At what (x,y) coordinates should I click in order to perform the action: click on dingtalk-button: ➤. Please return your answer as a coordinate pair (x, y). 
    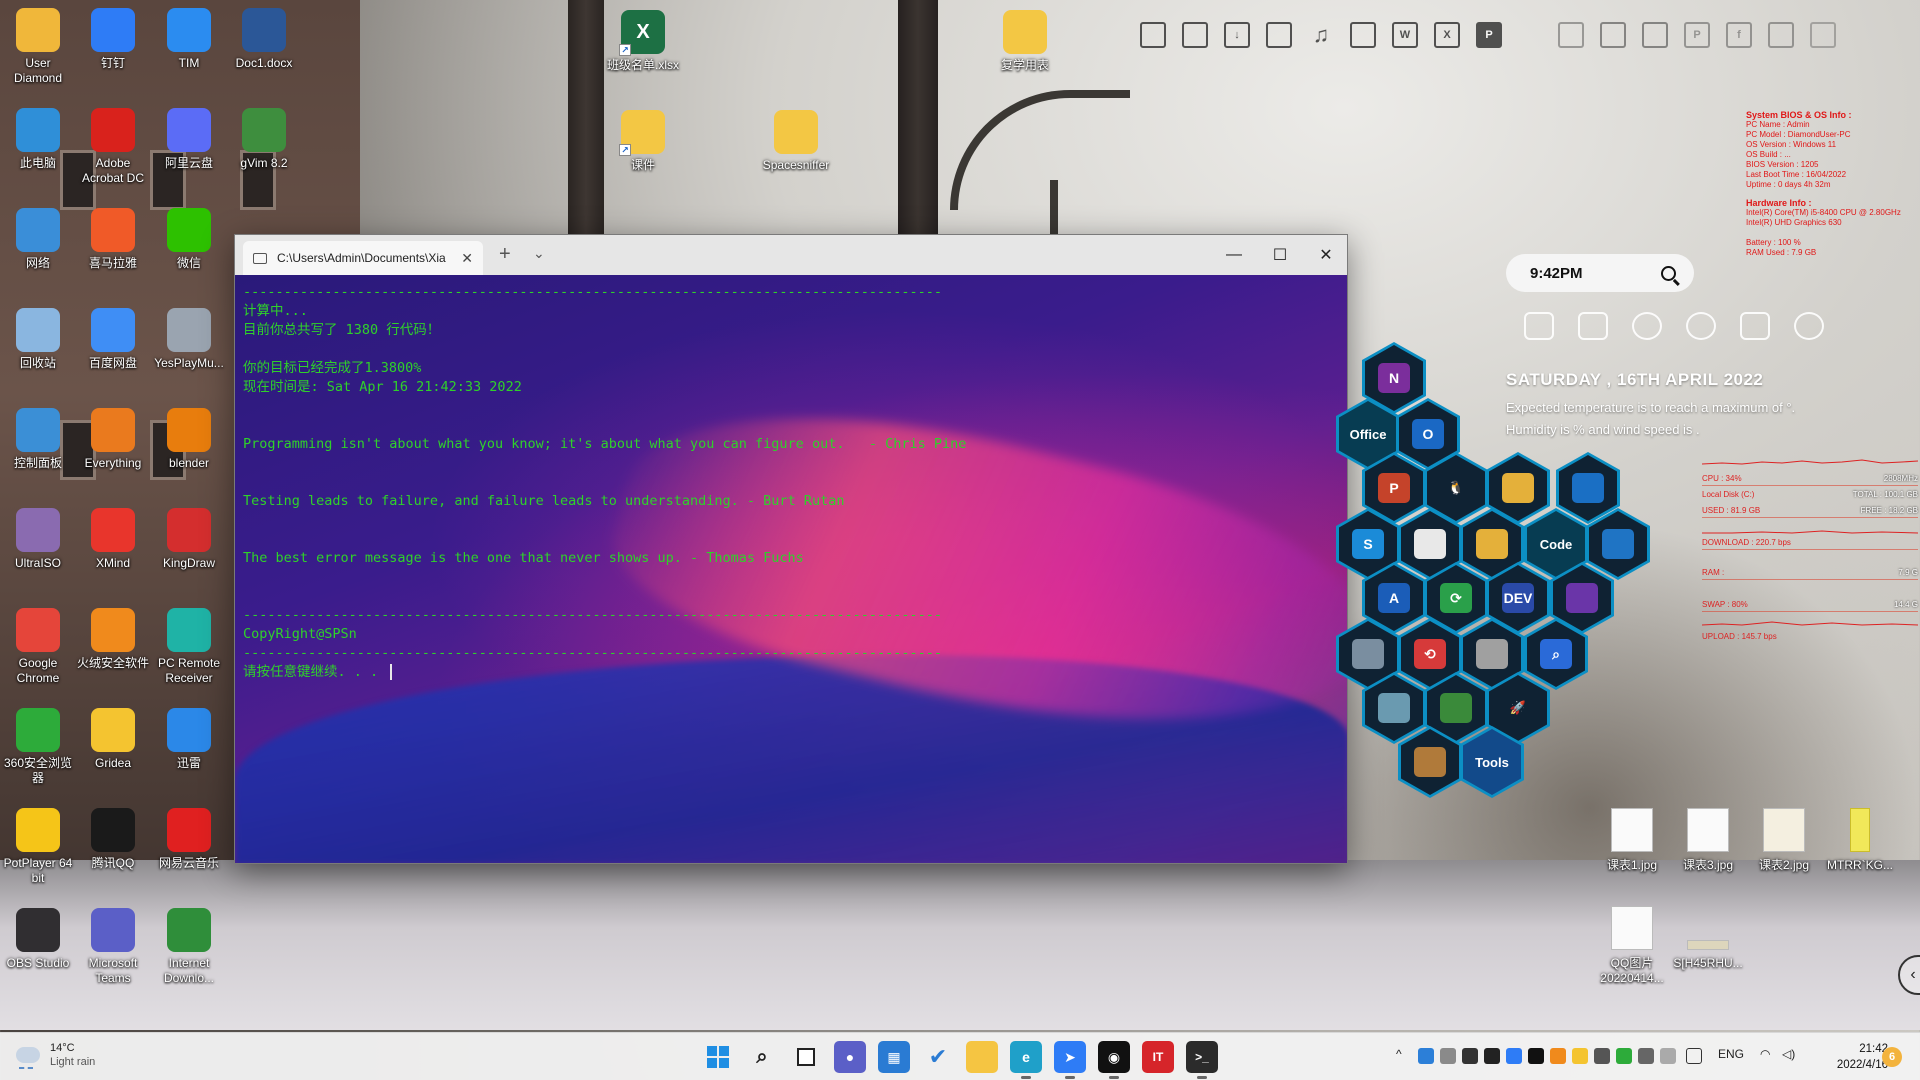
    Looking at the image, I should click on (1070, 1060).